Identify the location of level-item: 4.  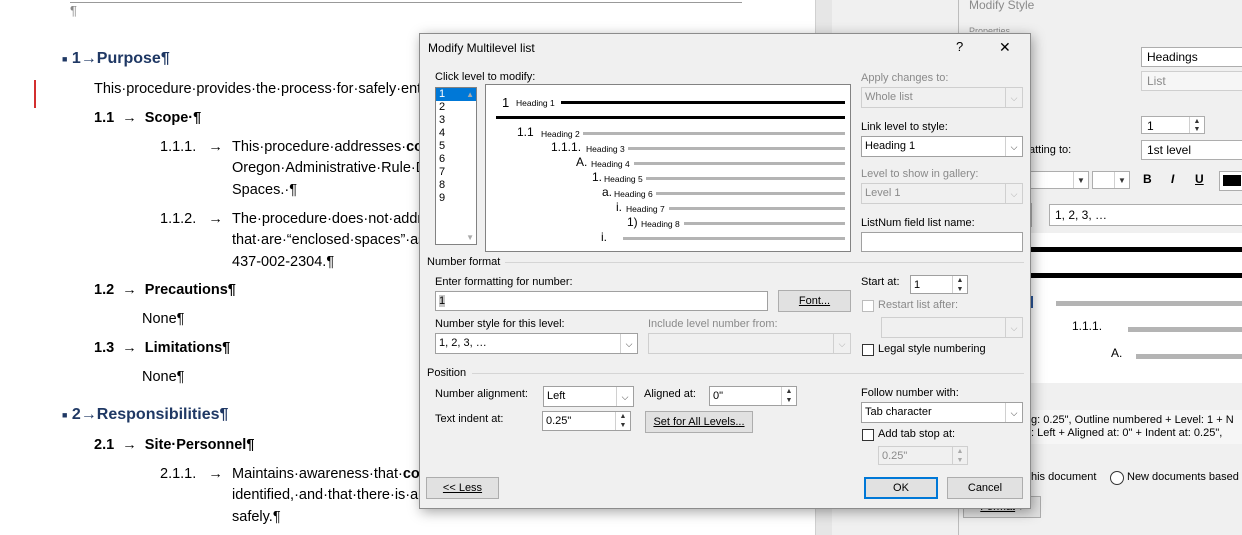
(456, 133).